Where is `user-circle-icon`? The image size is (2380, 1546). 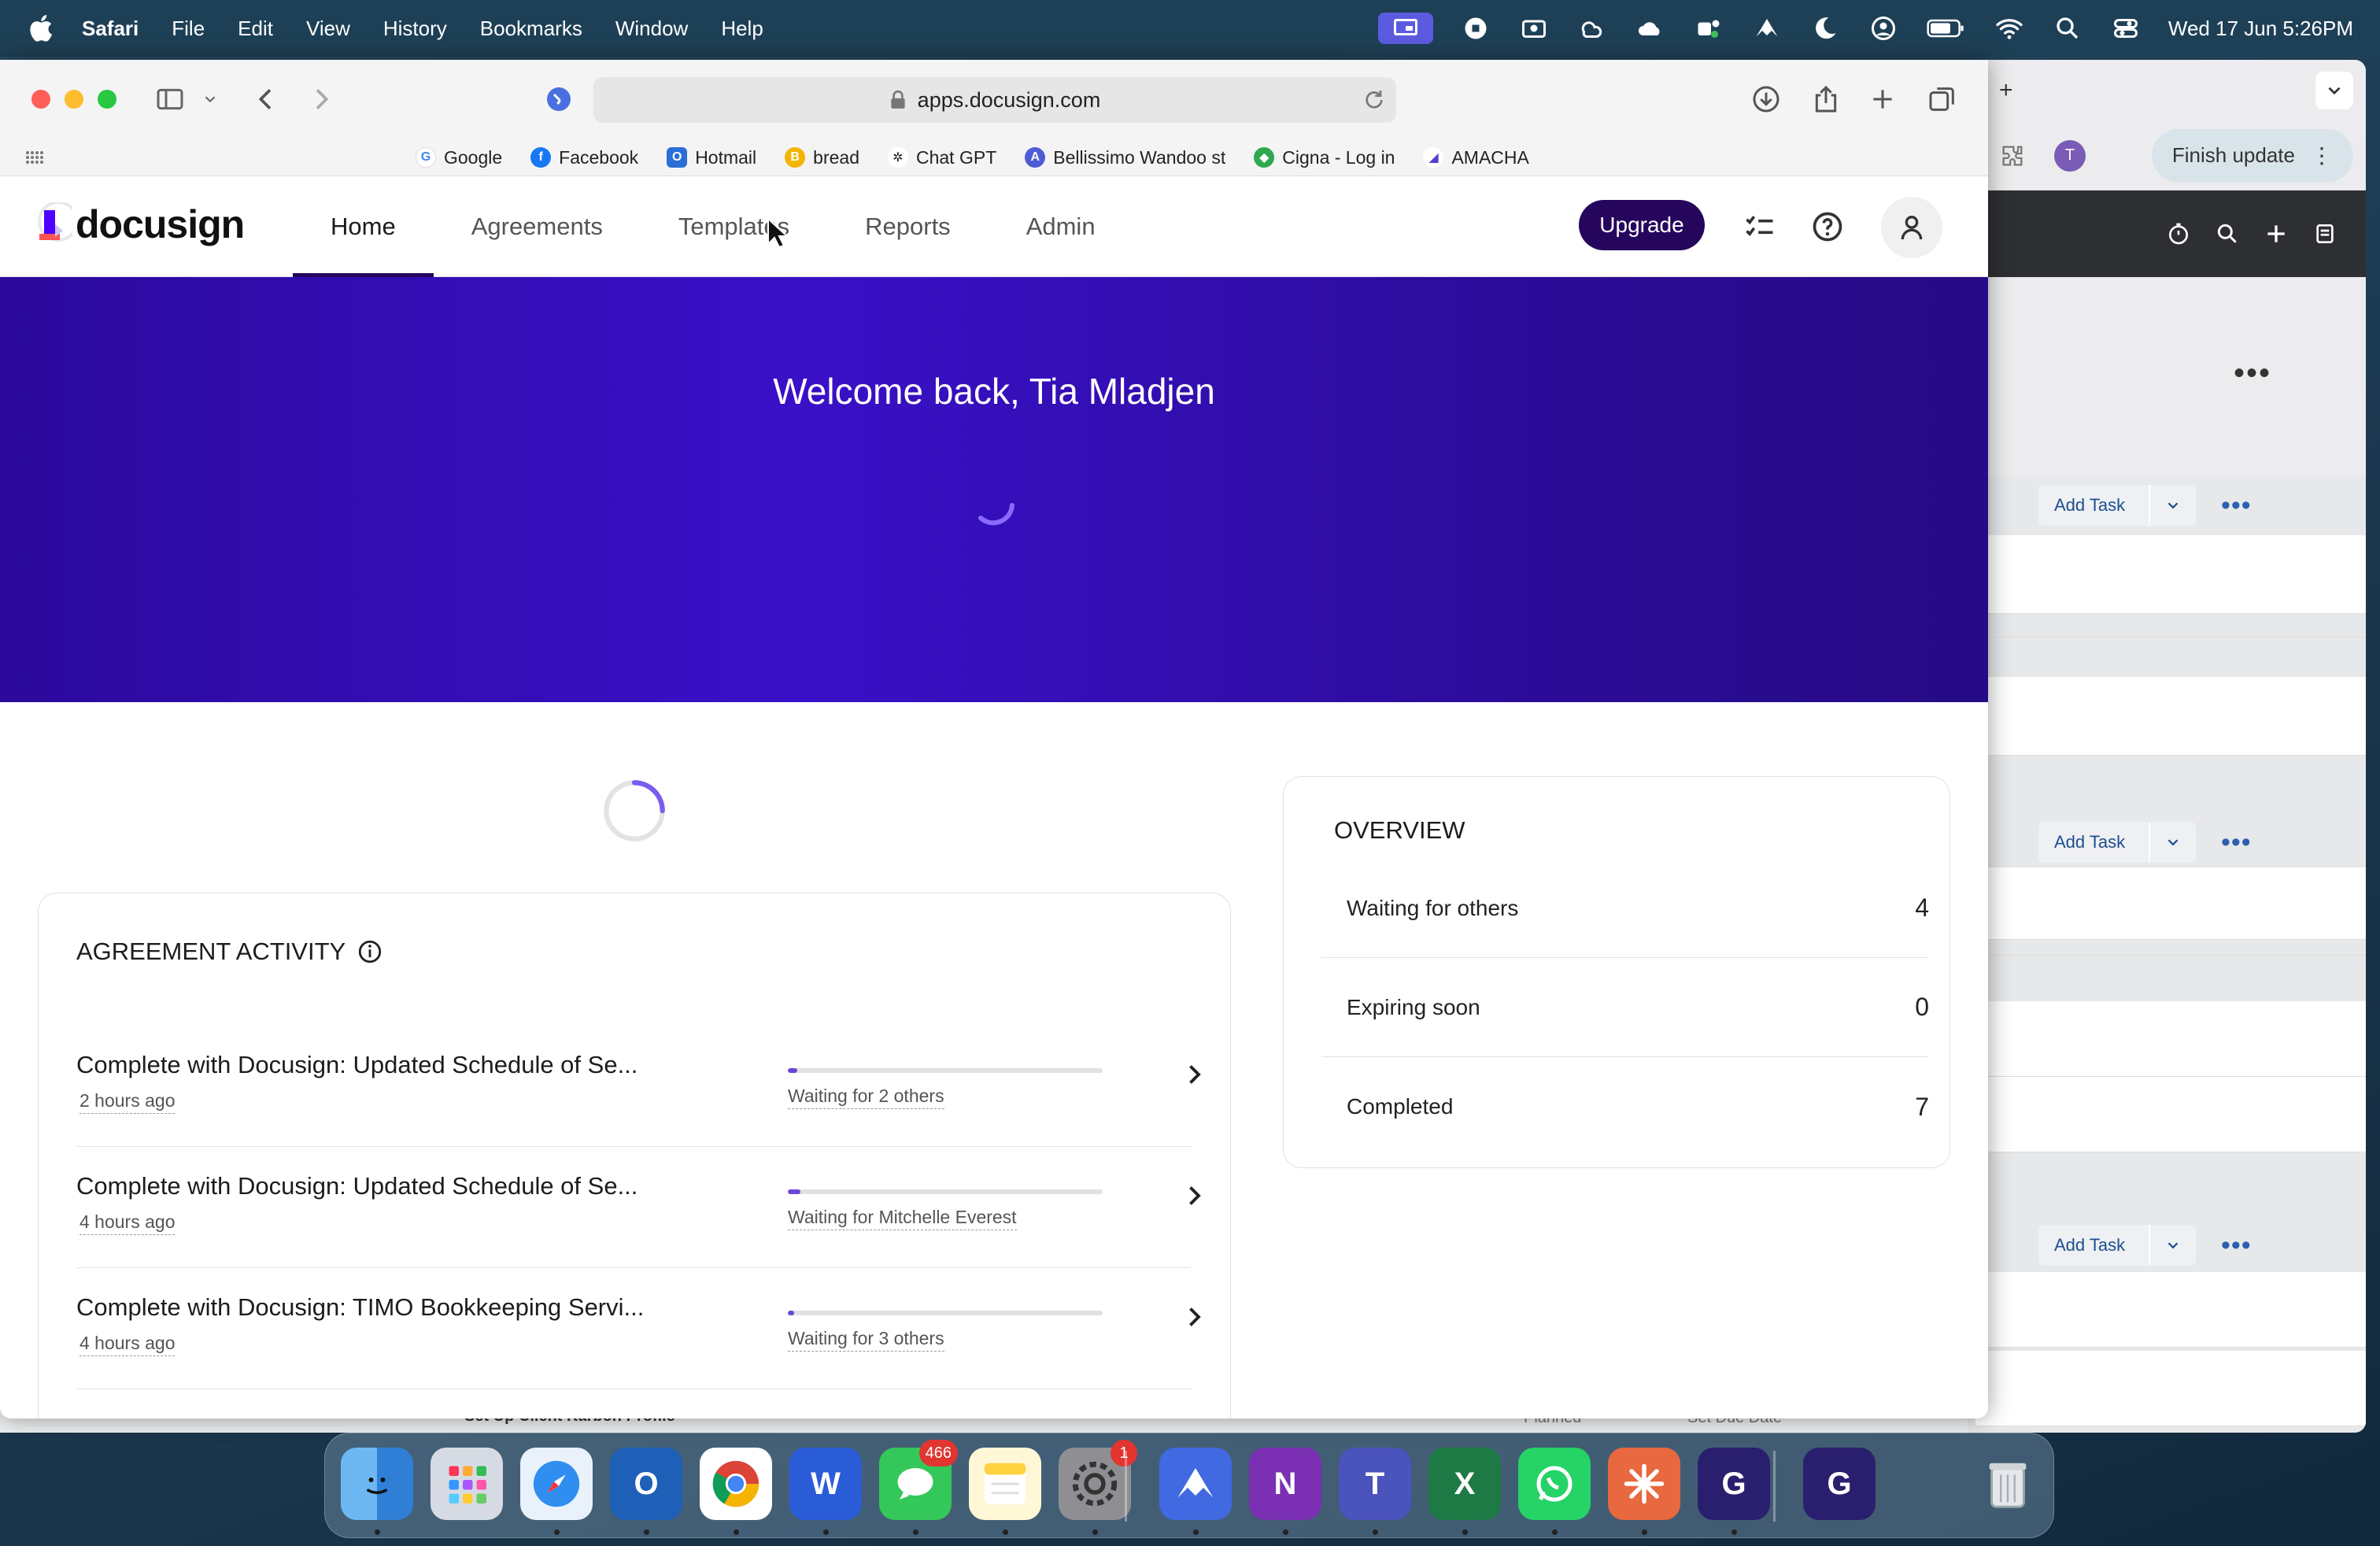 user-circle-icon is located at coordinates (1883, 28).